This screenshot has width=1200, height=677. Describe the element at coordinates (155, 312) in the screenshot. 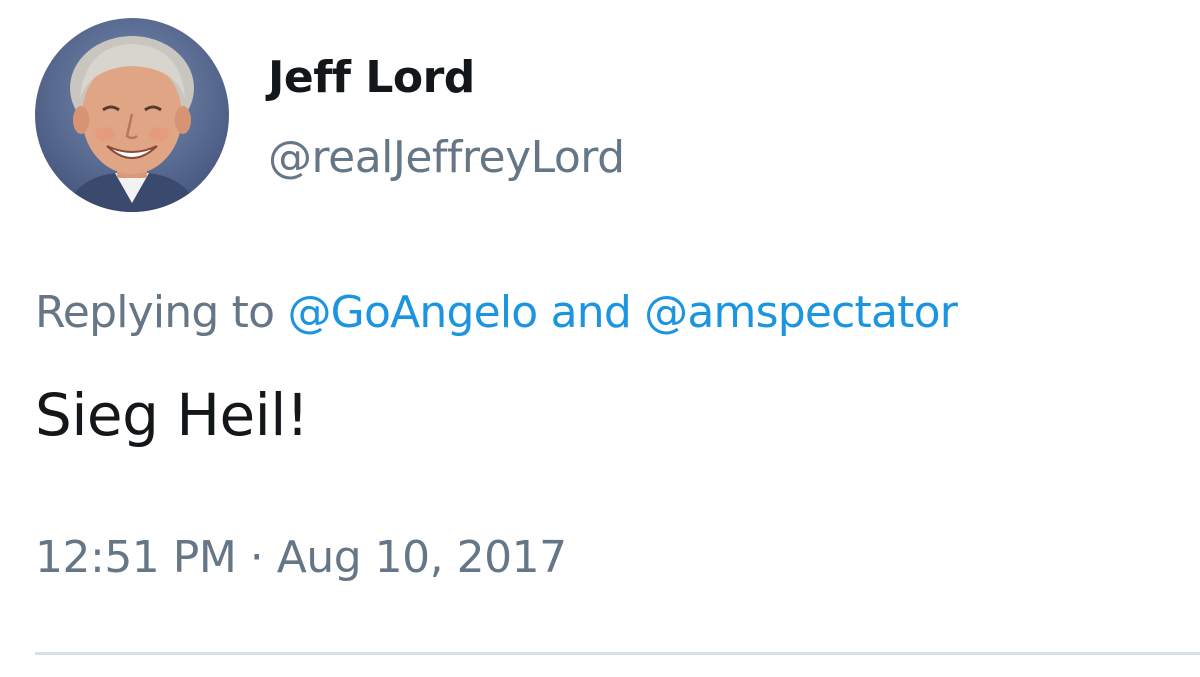

I see `replying-to-label: Replying to` at that location.